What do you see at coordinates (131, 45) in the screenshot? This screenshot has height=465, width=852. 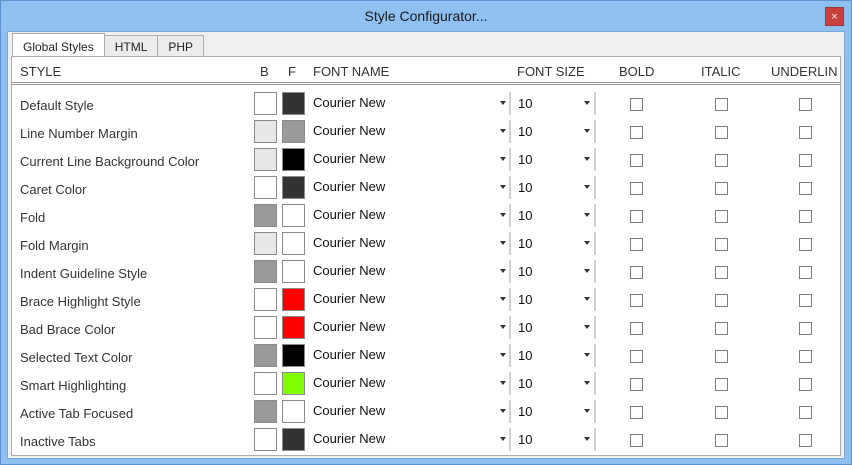 I see `tab-html: HTML` at bounding box center [131, 45].